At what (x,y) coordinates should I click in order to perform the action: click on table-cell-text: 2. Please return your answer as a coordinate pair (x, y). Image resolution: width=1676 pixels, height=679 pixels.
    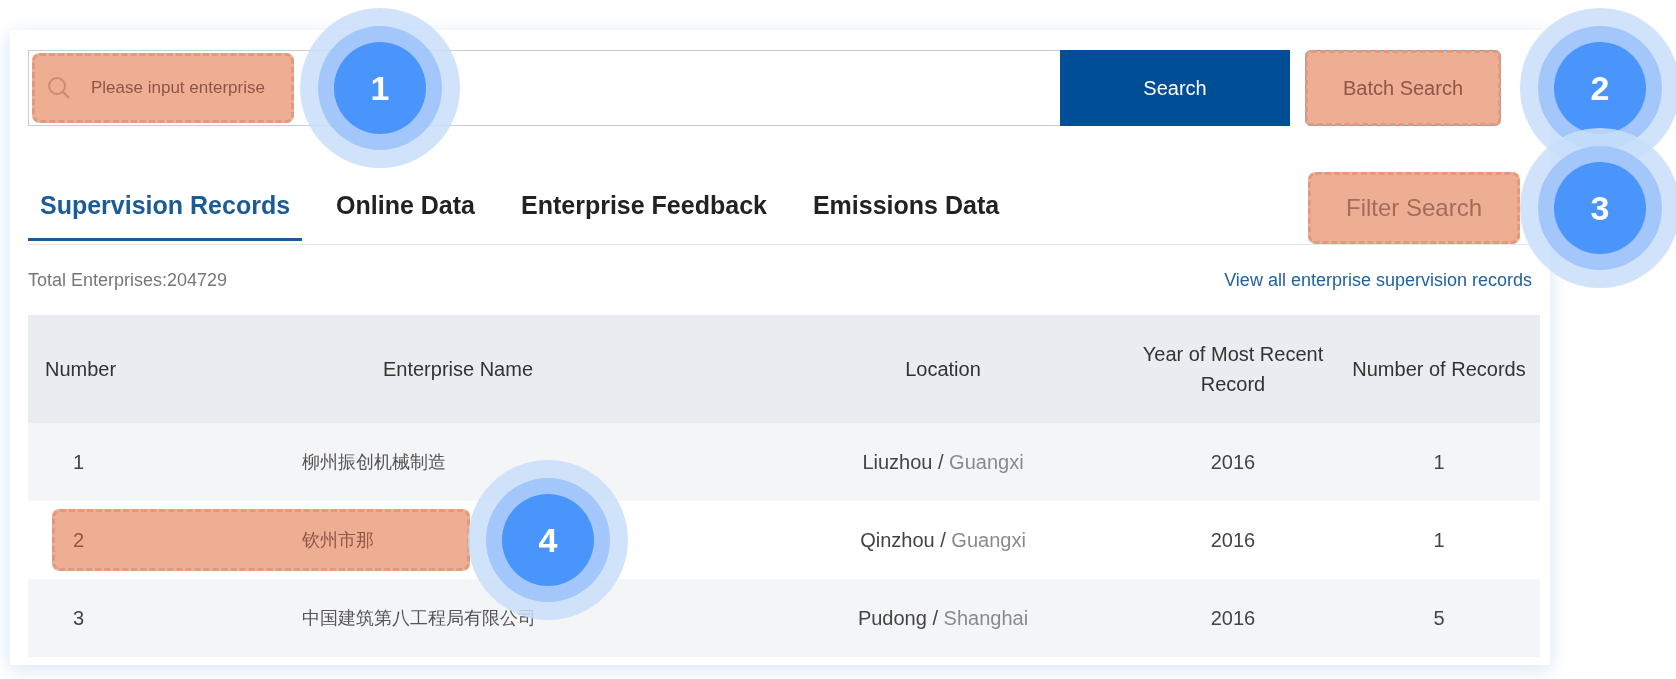
    Looking at the image, I should click on (79, 540).